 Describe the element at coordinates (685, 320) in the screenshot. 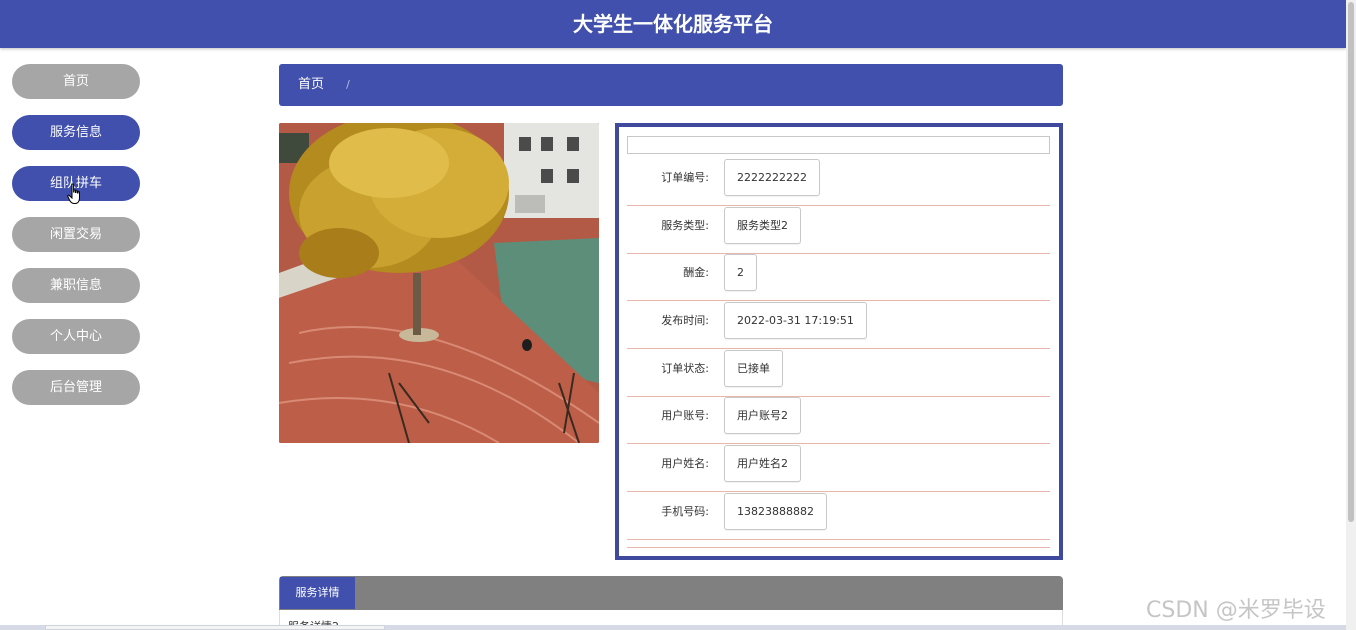

I see `publish-time-label: 发布时间:` at that location.